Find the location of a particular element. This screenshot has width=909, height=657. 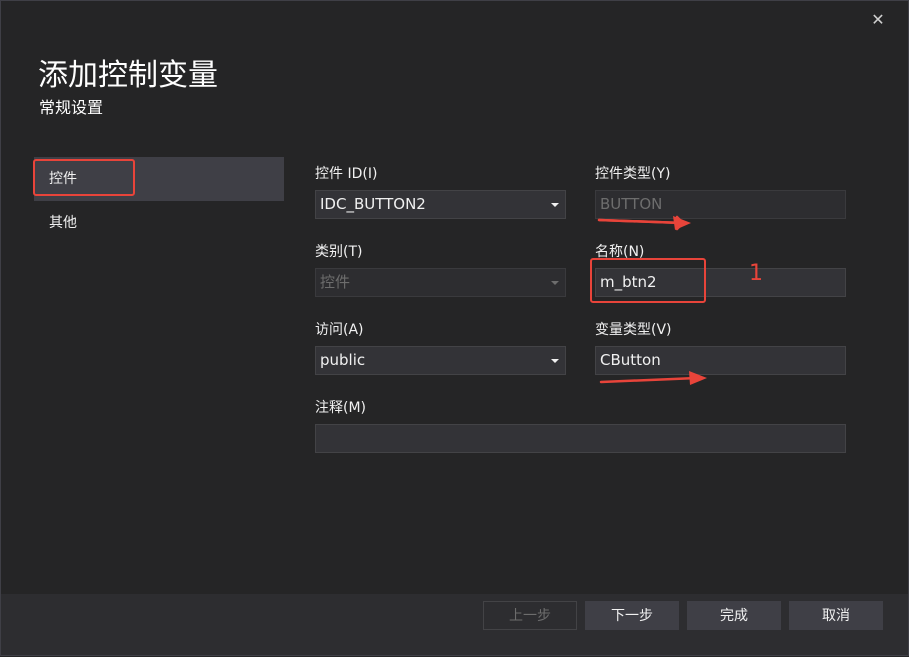

annotation-arrow-variable-type is located at coordinates (653, 378).